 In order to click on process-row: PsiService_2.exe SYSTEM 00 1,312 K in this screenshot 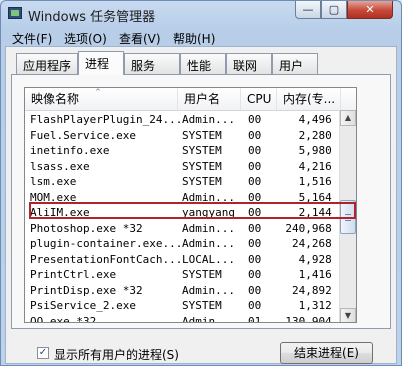, I will do `click(187, 306)`.